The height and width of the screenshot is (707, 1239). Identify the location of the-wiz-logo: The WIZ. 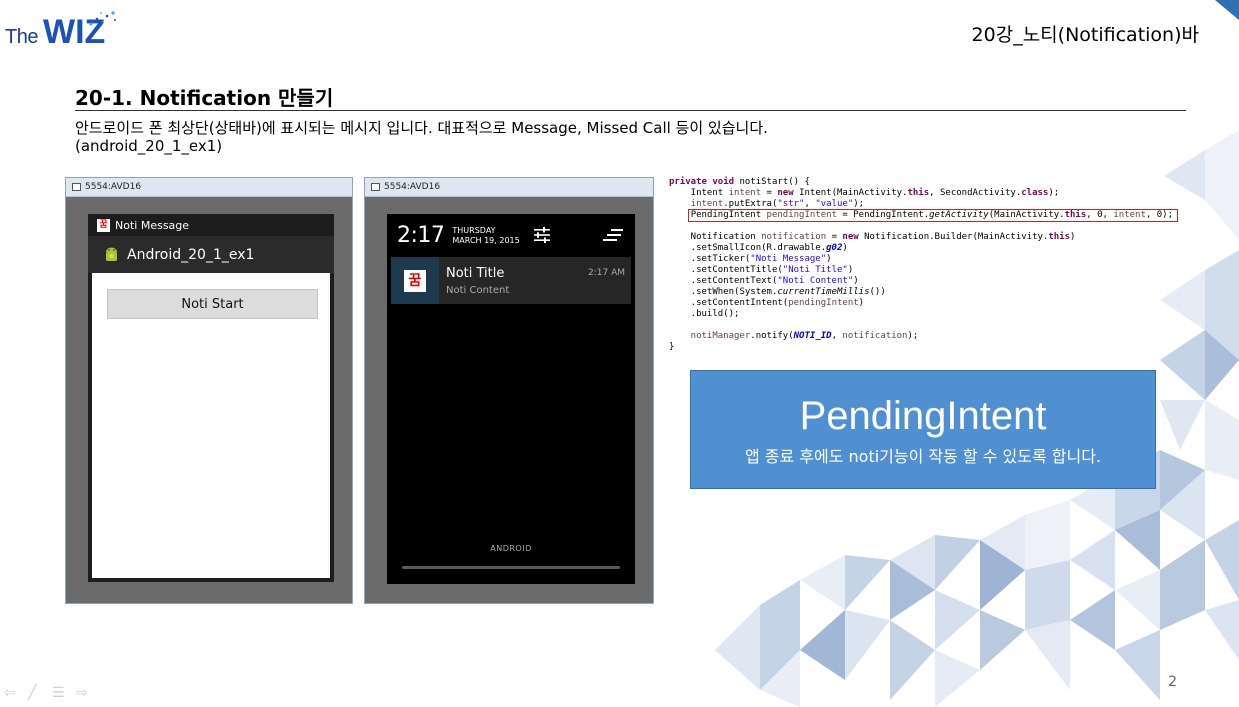
(65, 30).